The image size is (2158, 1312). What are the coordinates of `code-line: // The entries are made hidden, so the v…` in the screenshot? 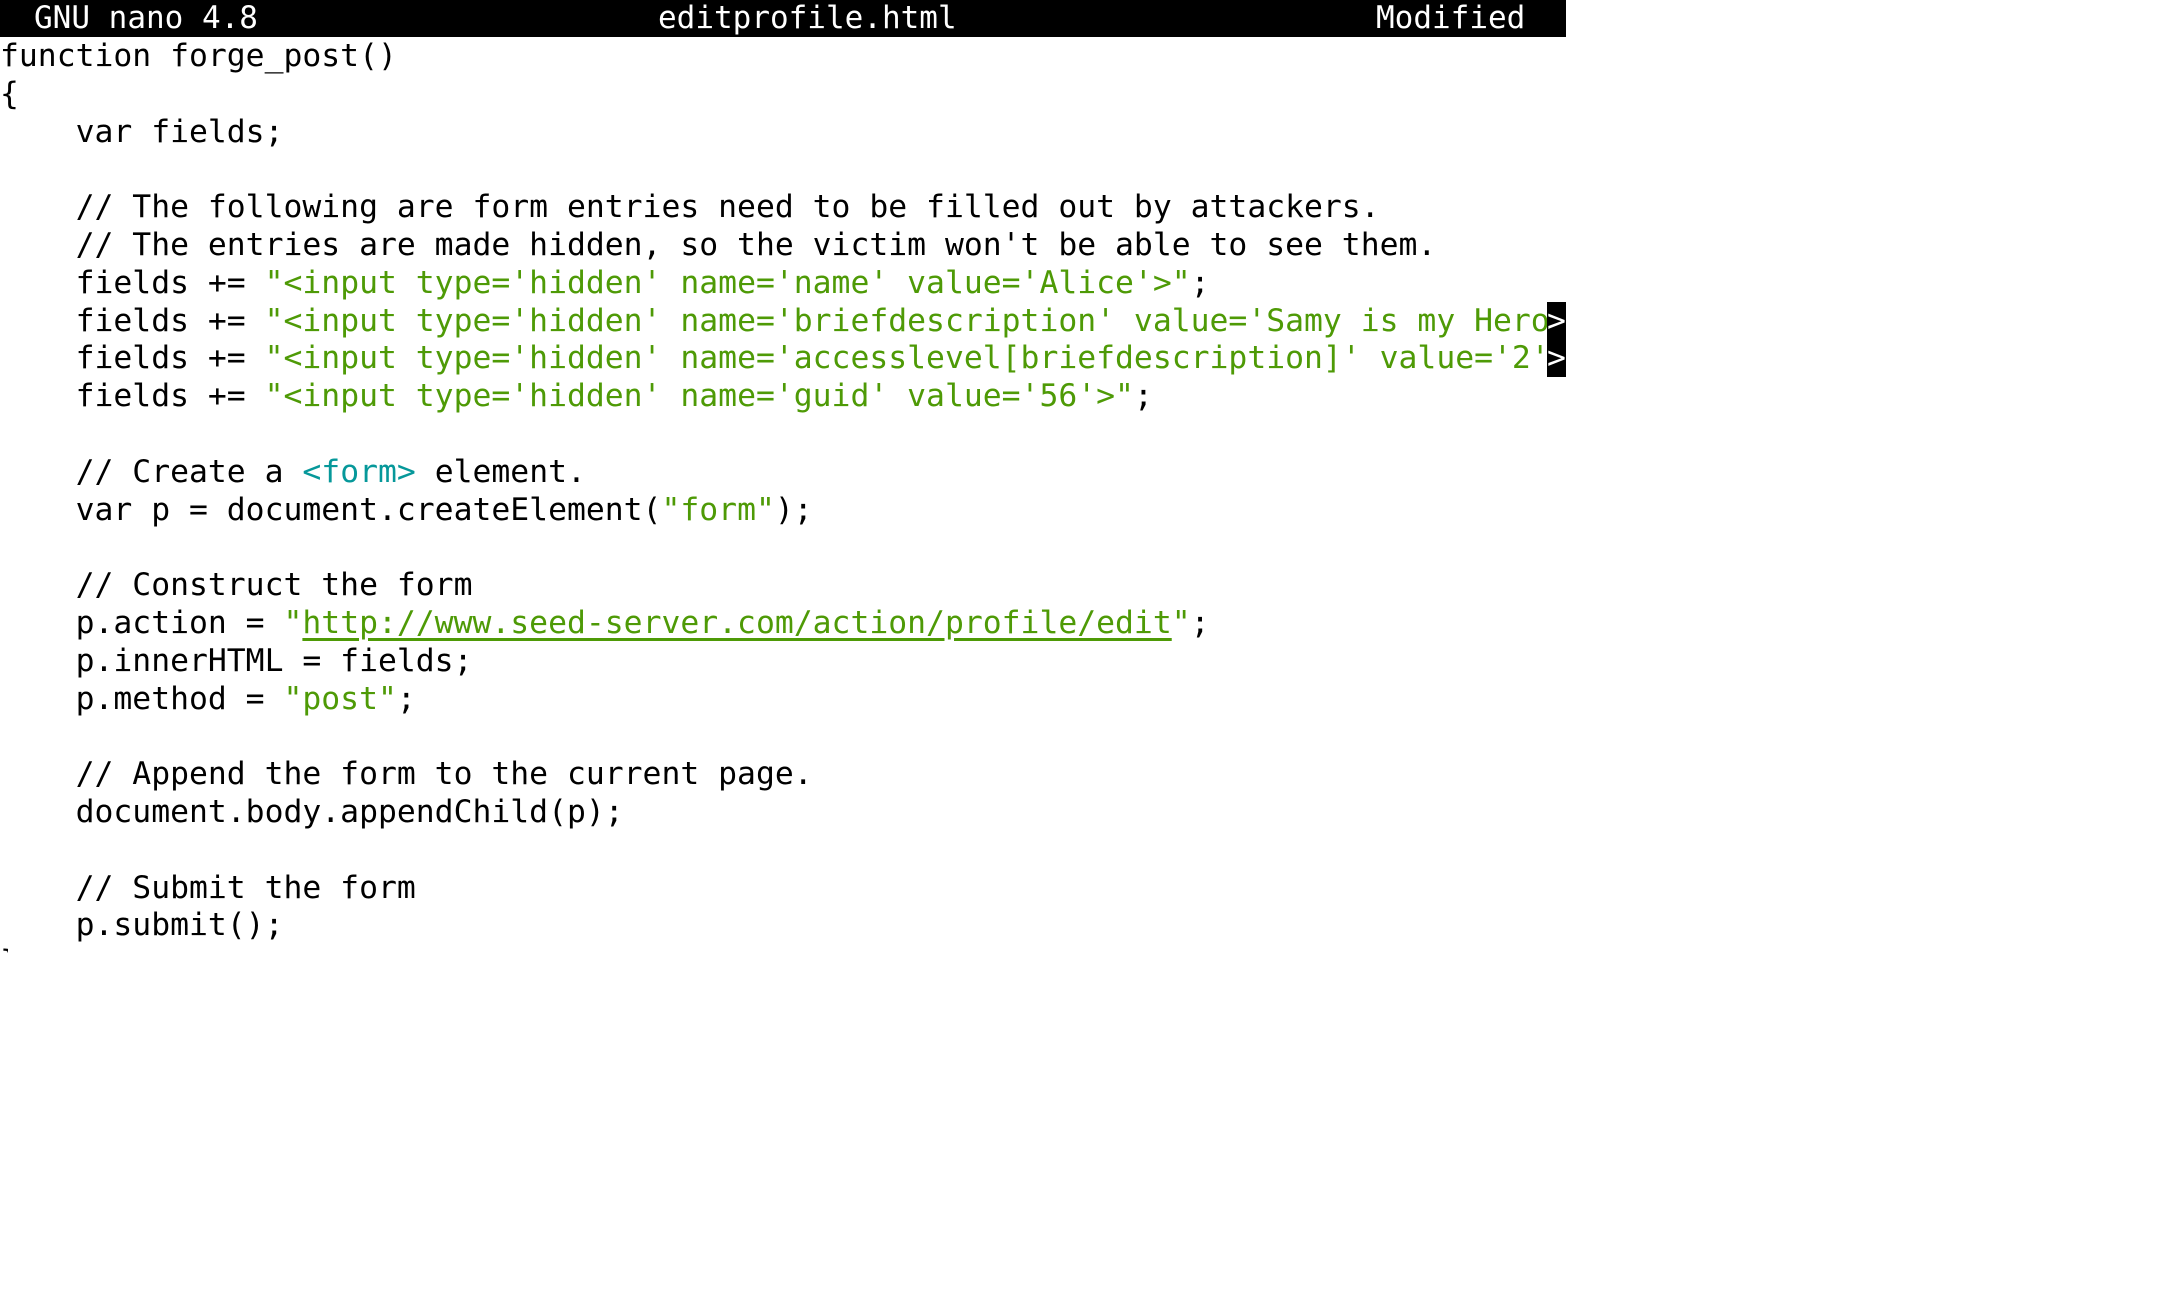 It's located at (718, 245).